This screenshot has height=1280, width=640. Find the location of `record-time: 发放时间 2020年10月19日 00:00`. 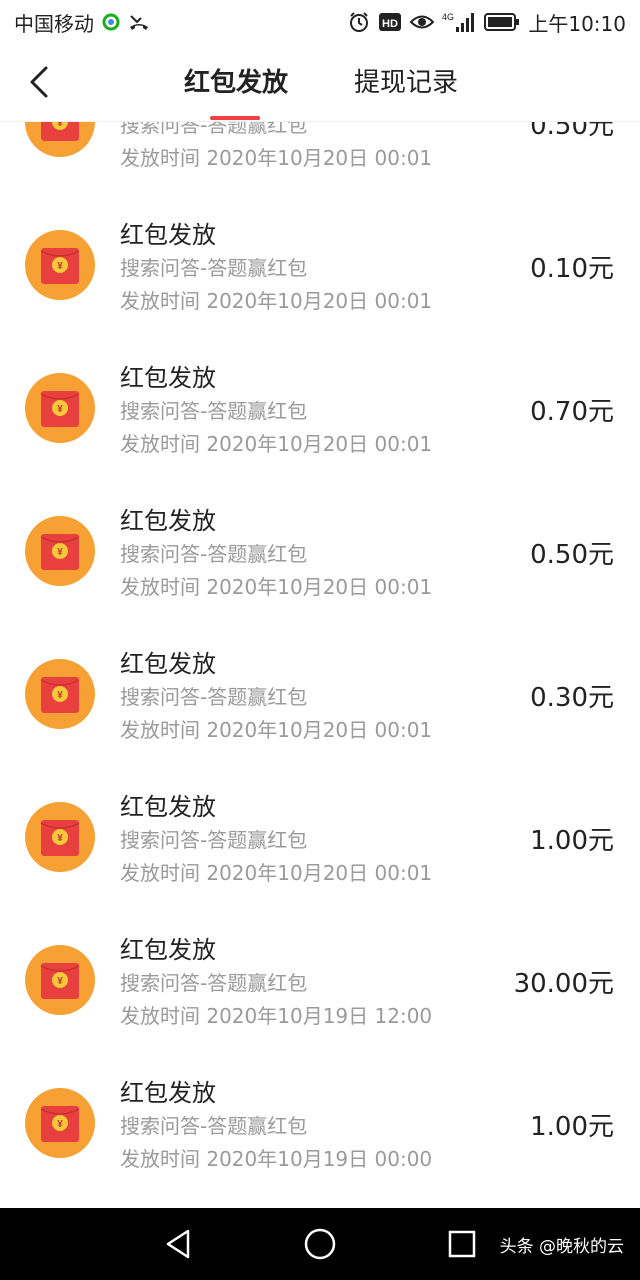

record-time: 发放时间 2020年10月19日 00:00 is located at coordinates (276, 1159).